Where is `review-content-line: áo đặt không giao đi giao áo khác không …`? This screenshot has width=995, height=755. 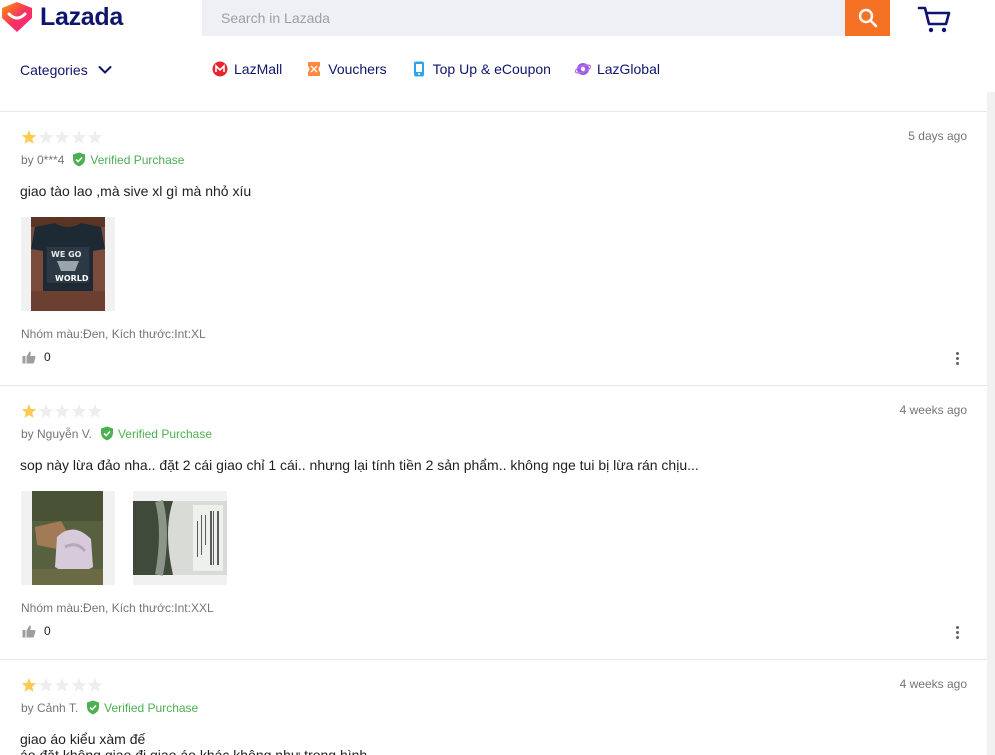
review-content-line: áo đặt không giao đi giao áo khác không … is located at coordinates (194, 751).